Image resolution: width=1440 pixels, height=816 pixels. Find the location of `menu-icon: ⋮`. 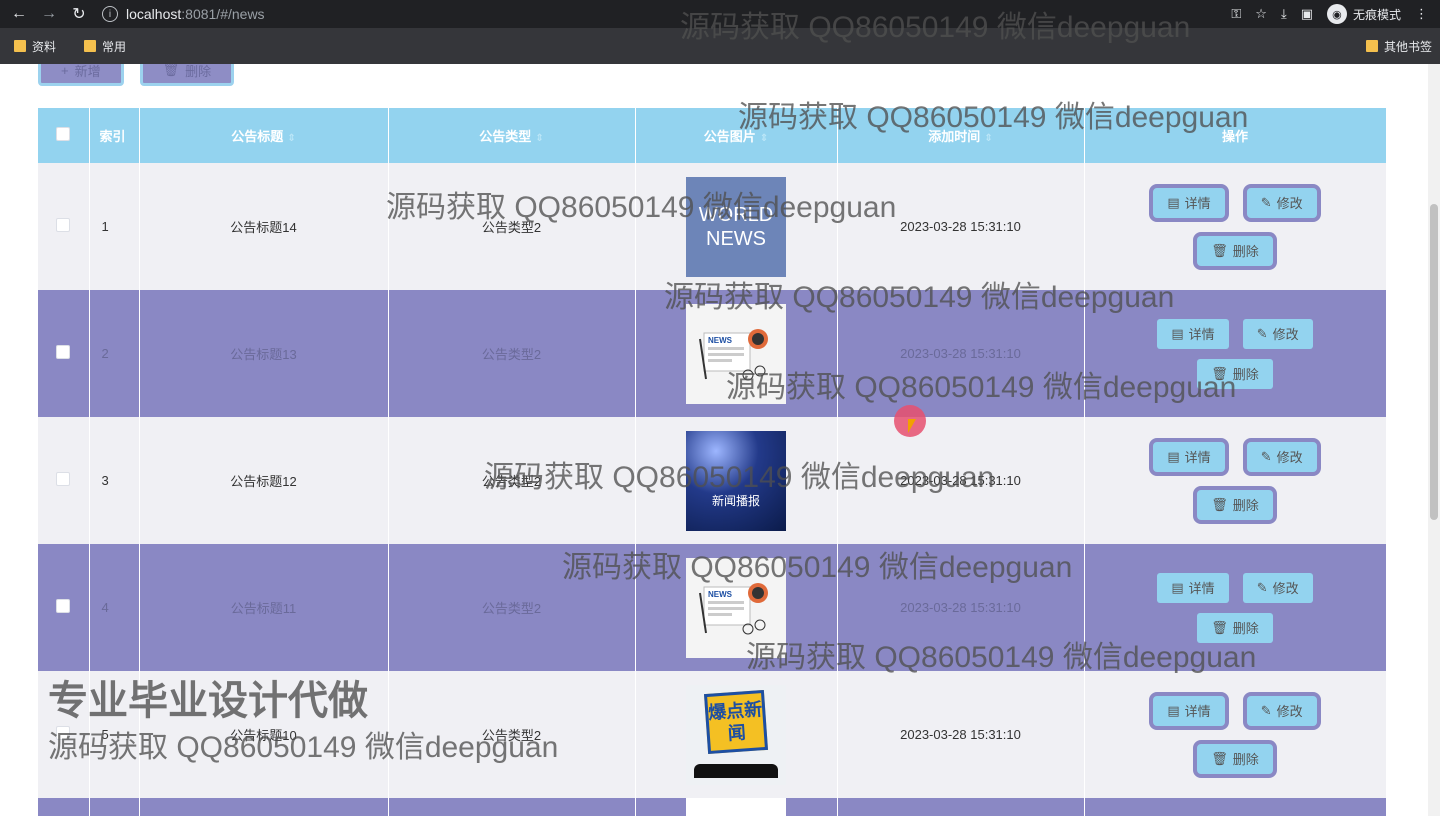

menu-icon: ⋮ is located at coordinates (1421, 14).